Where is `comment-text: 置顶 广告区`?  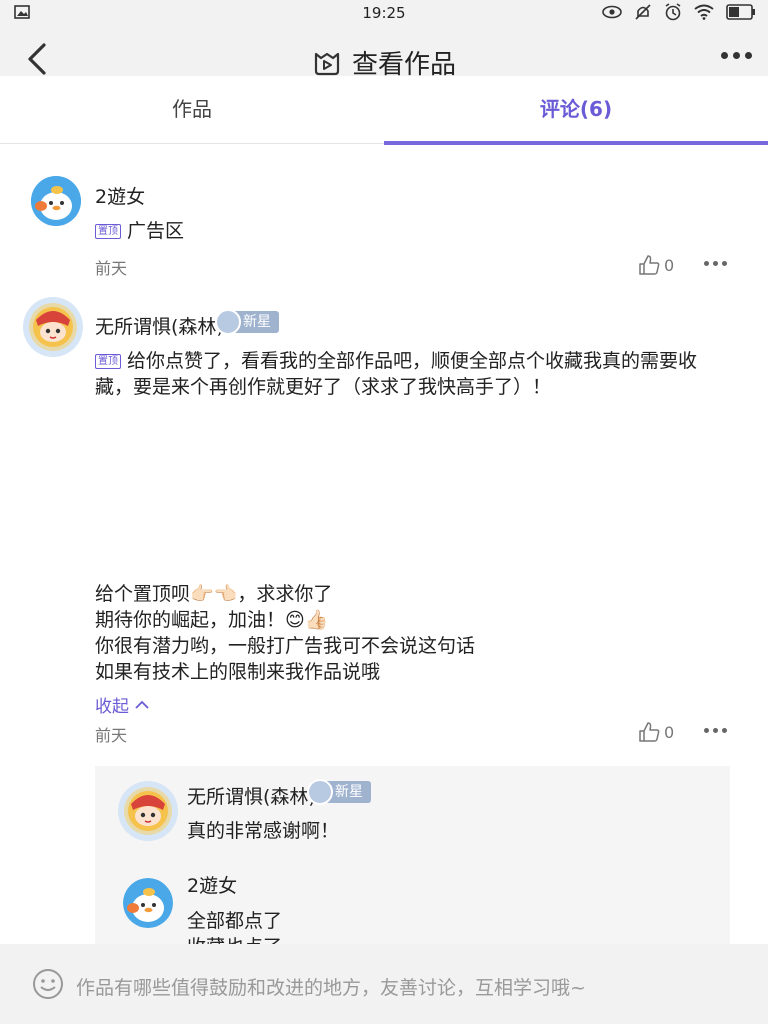 comment-text: 置顶 广告区 is located at coordinates (139, 231).